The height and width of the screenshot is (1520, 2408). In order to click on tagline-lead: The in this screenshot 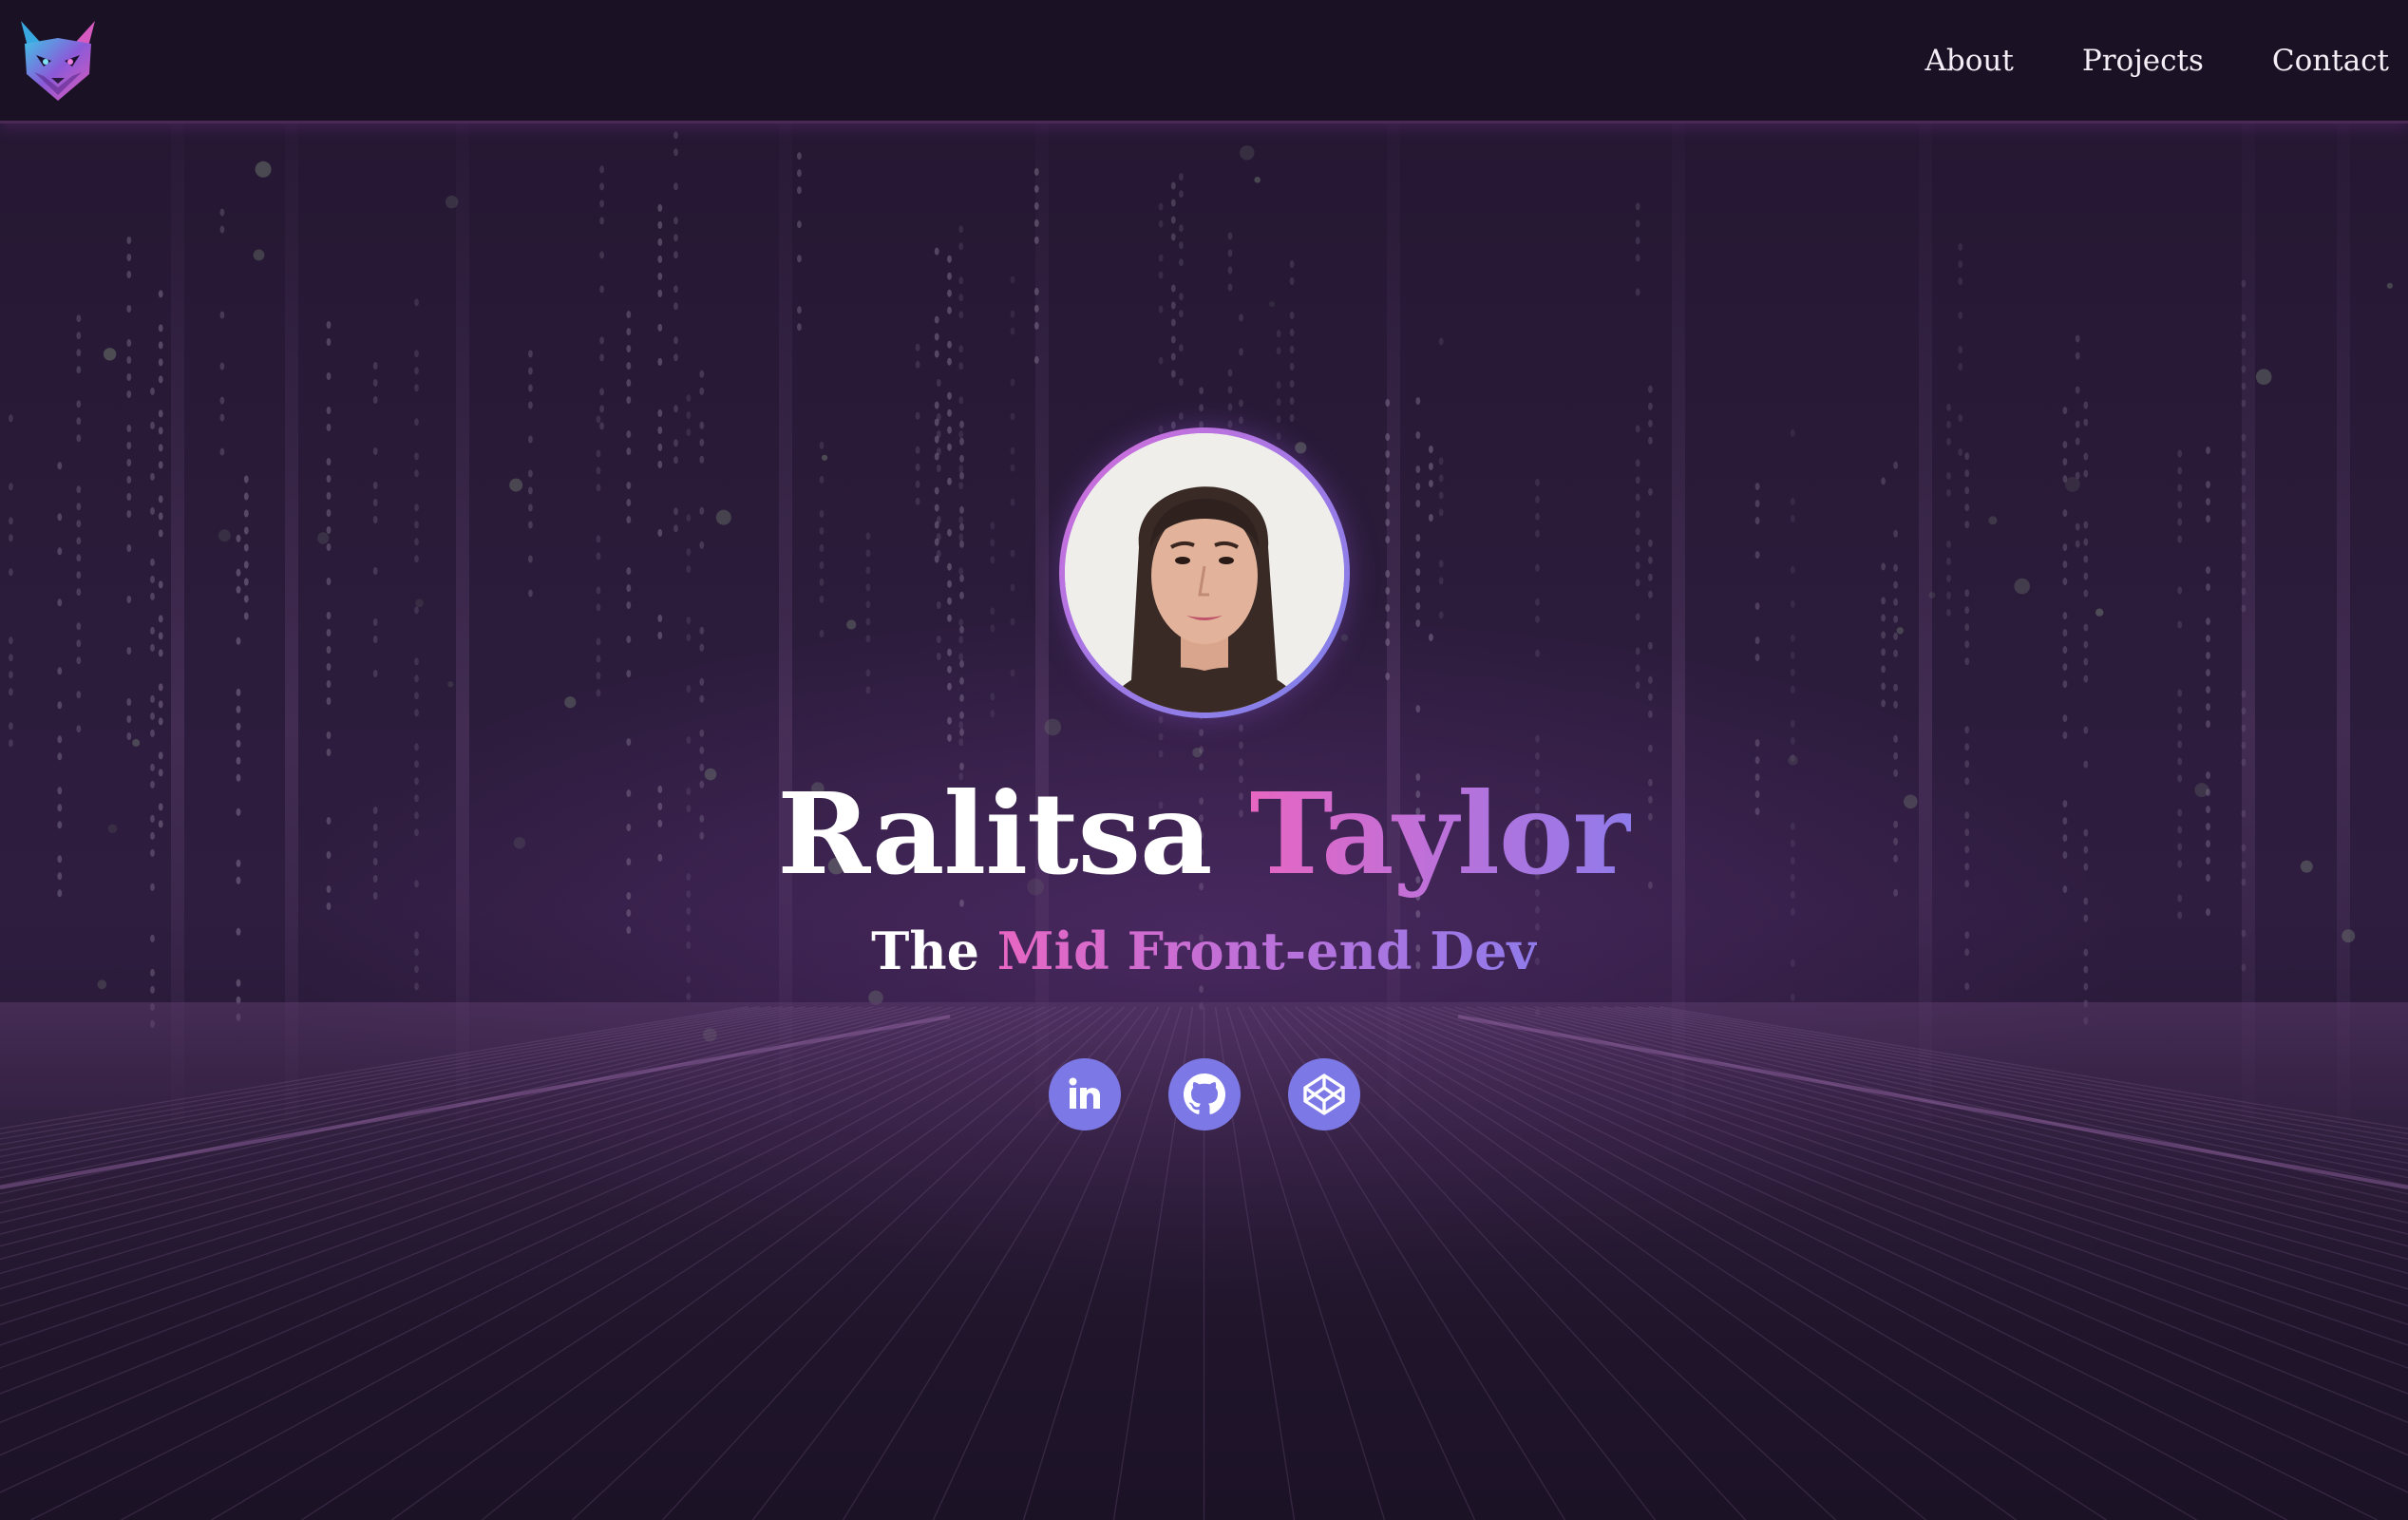, I will do `click(925, 951)`.